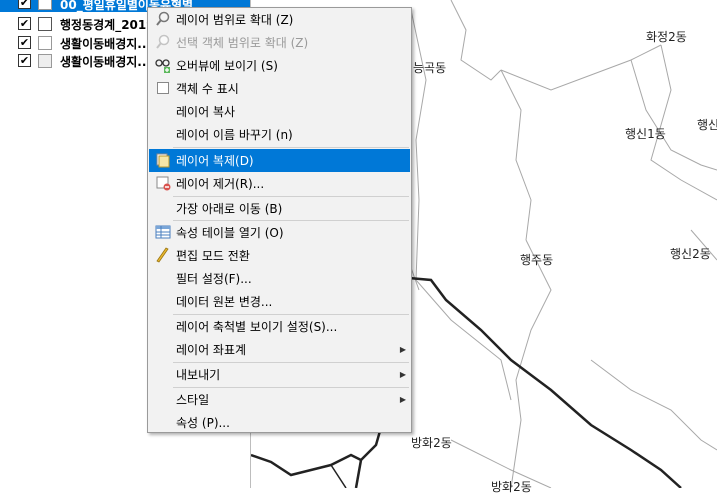 Image resolution: width=717 pixels, height=495 pixels. What do you see at coordinates (163, 88) in the screenshot?
I see `feature-count-checkbox` at bounding box center [163, 88].